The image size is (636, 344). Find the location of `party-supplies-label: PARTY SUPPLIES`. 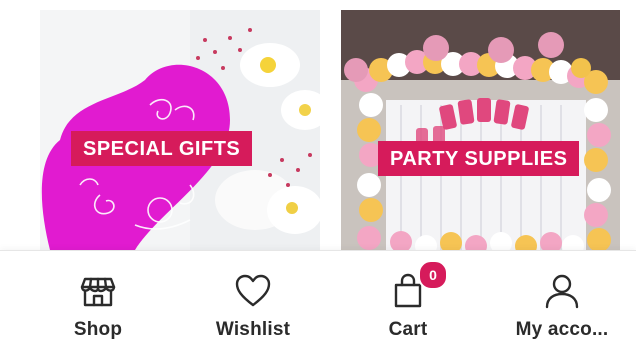

party-supplies-label: PARTY SUPPLIES is located at coordinates (479, 158).